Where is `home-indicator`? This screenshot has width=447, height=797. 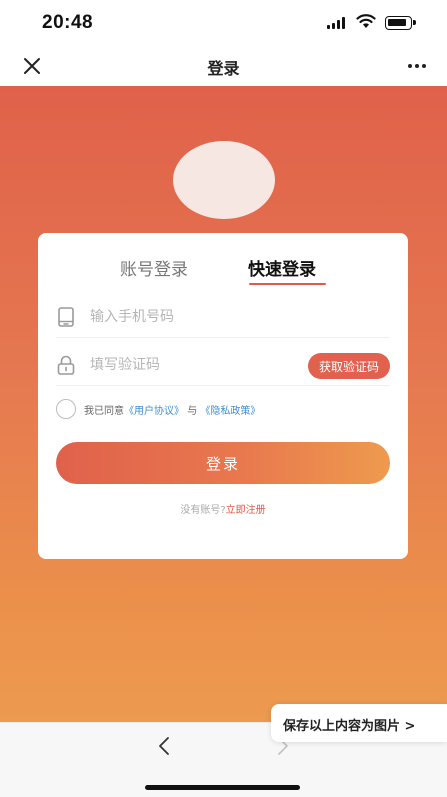
home-indicator is located at coordinates (222, 787).